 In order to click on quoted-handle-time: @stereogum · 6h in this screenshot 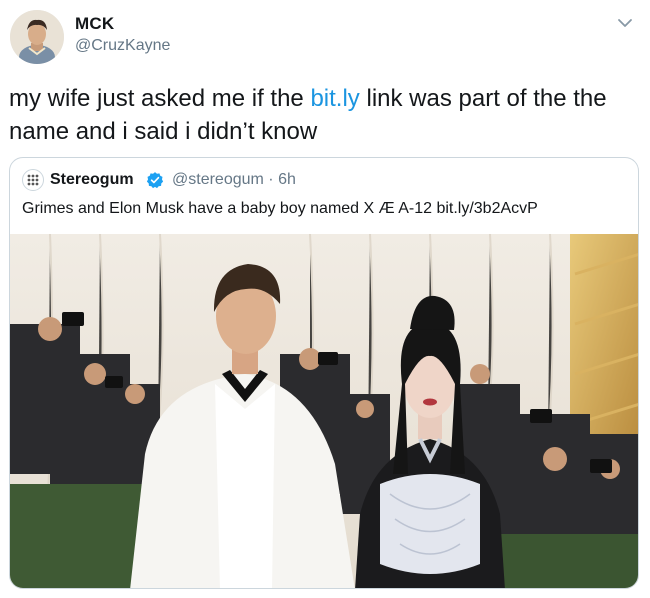, I will do `click(234, 180)`.